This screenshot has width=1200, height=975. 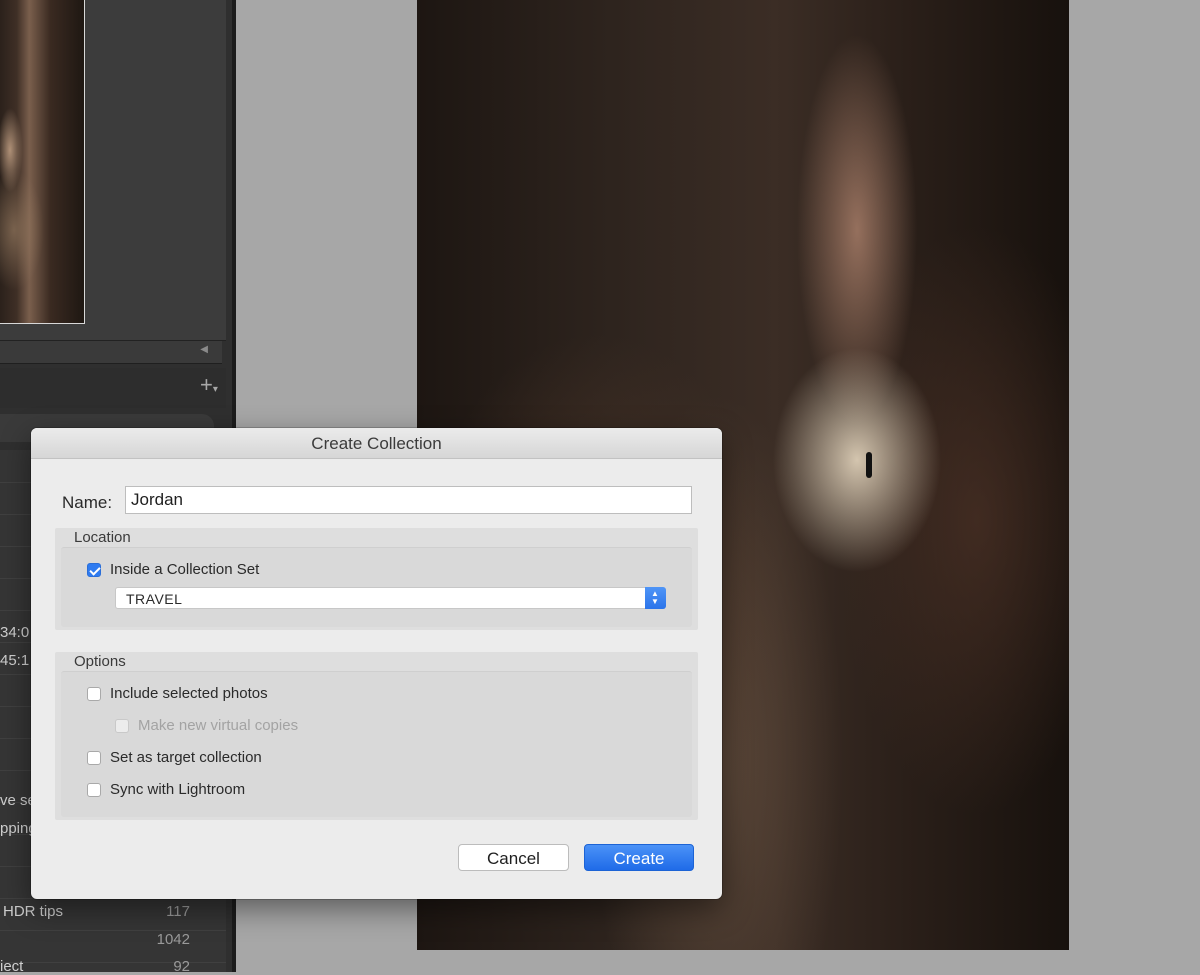 What do you see at coordinates (94, 570) in the screenshot?
I see `inside-collection-set-checkbox` at bounding box center [94, 570].